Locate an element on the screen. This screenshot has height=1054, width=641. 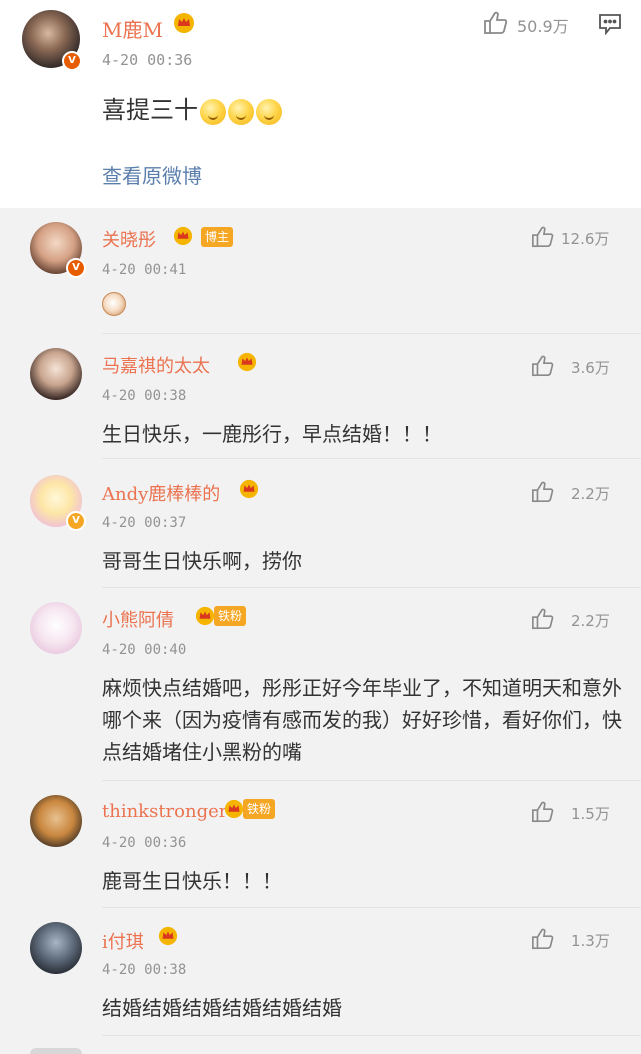
comment-username: 关晓彤 is located at coordinates (129, 239).